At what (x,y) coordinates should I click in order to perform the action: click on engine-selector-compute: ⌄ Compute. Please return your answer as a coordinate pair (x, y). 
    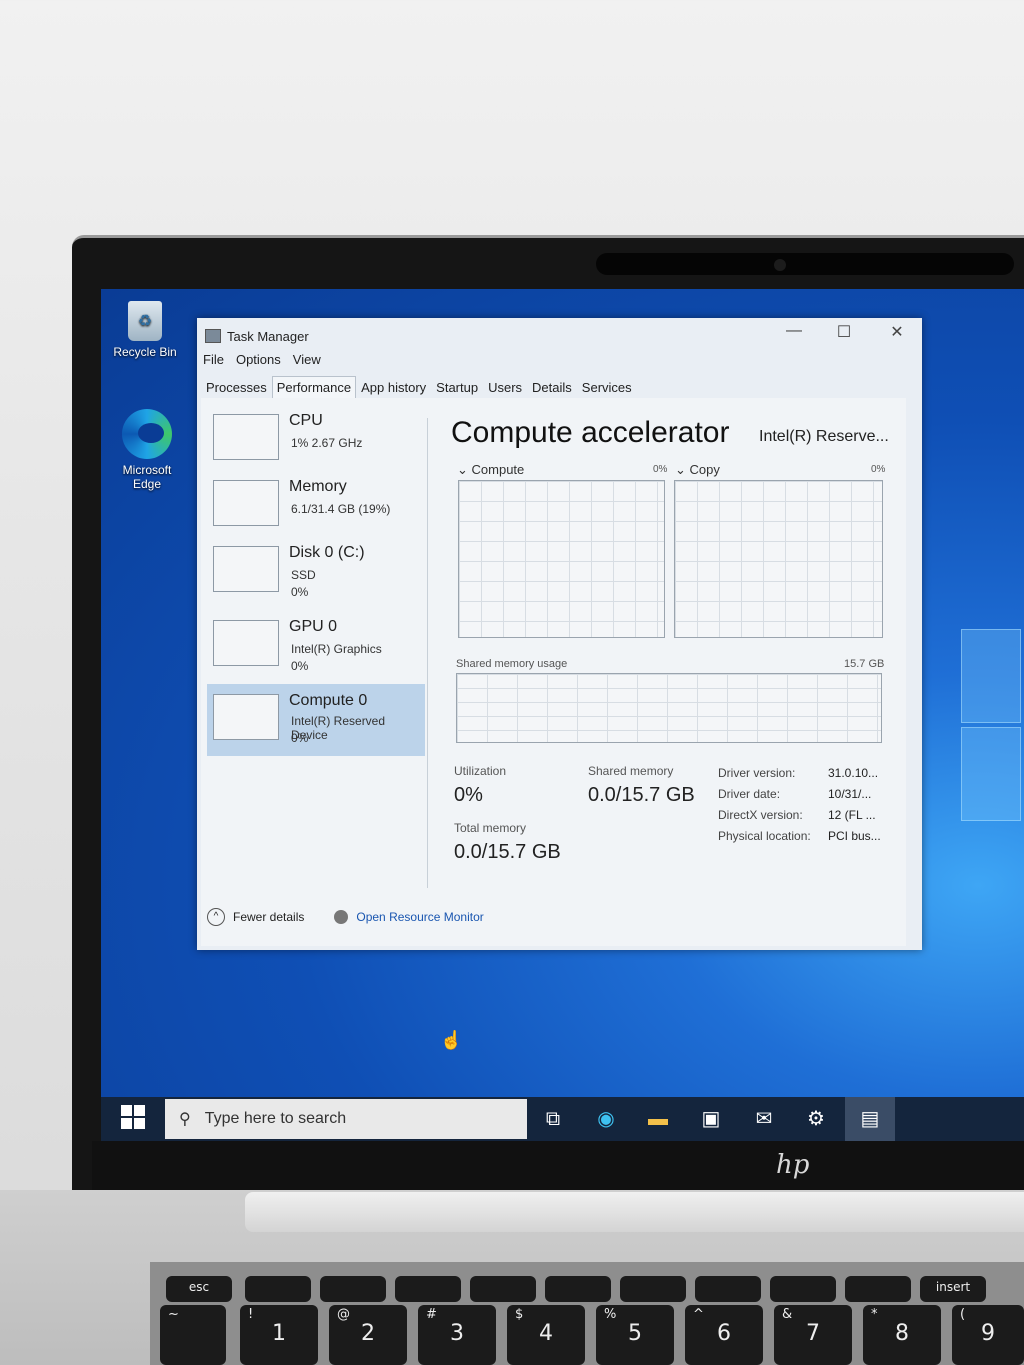
    Looking at the image, I should click on (490, 470).